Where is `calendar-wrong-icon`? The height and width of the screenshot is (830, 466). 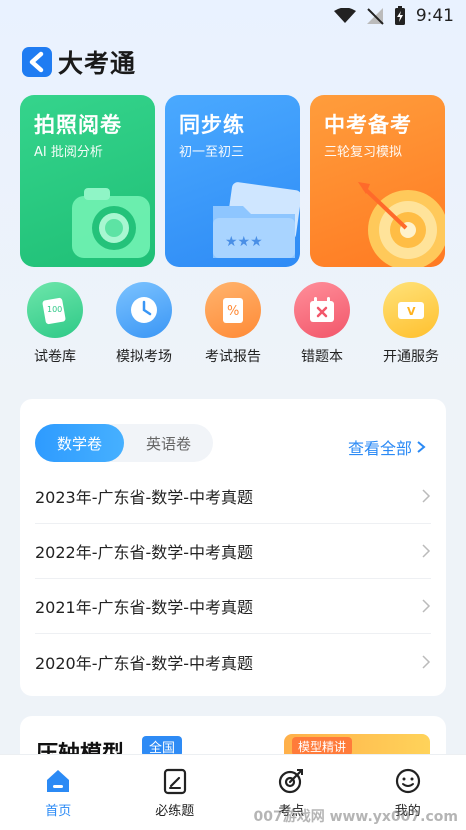 calendar-wrong-icon is located at coordinates (322, 310).